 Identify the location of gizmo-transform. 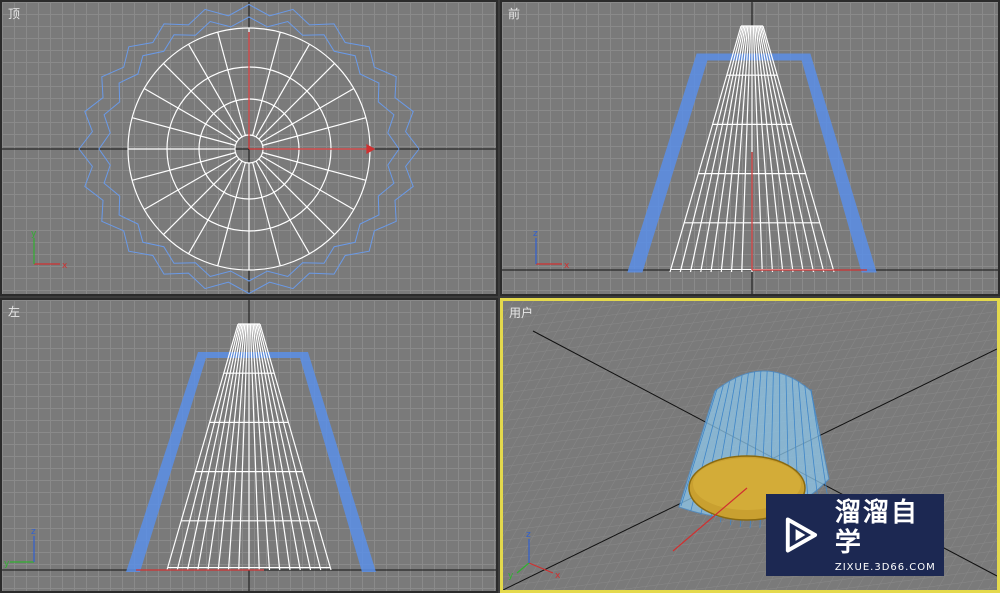
(312, 93).